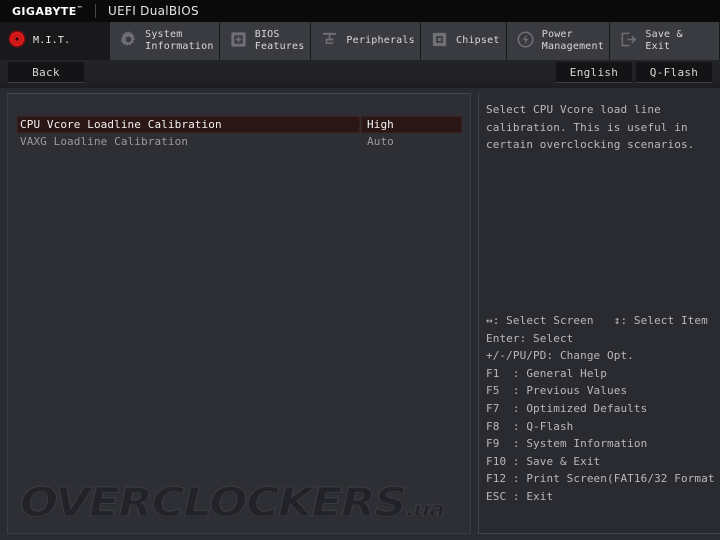  I want to click on setting-row-vaxg-loadline-calibration: VAXG Loadline Calibration Auto, so click(239, 141).